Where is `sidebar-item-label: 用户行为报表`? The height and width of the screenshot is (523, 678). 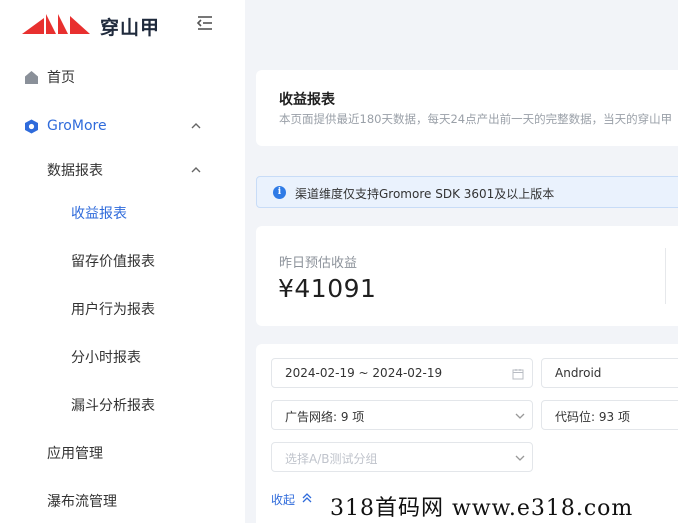
sidebar-item-label: 用户行为报表 is located at coordinates (113, 310).